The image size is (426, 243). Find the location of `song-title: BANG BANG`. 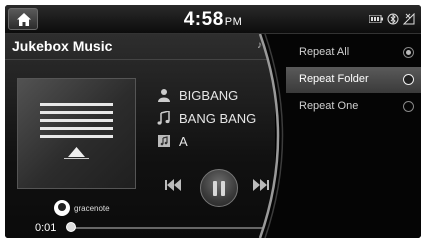

song-title: BANG BANG is located at coordinates (218, 118).